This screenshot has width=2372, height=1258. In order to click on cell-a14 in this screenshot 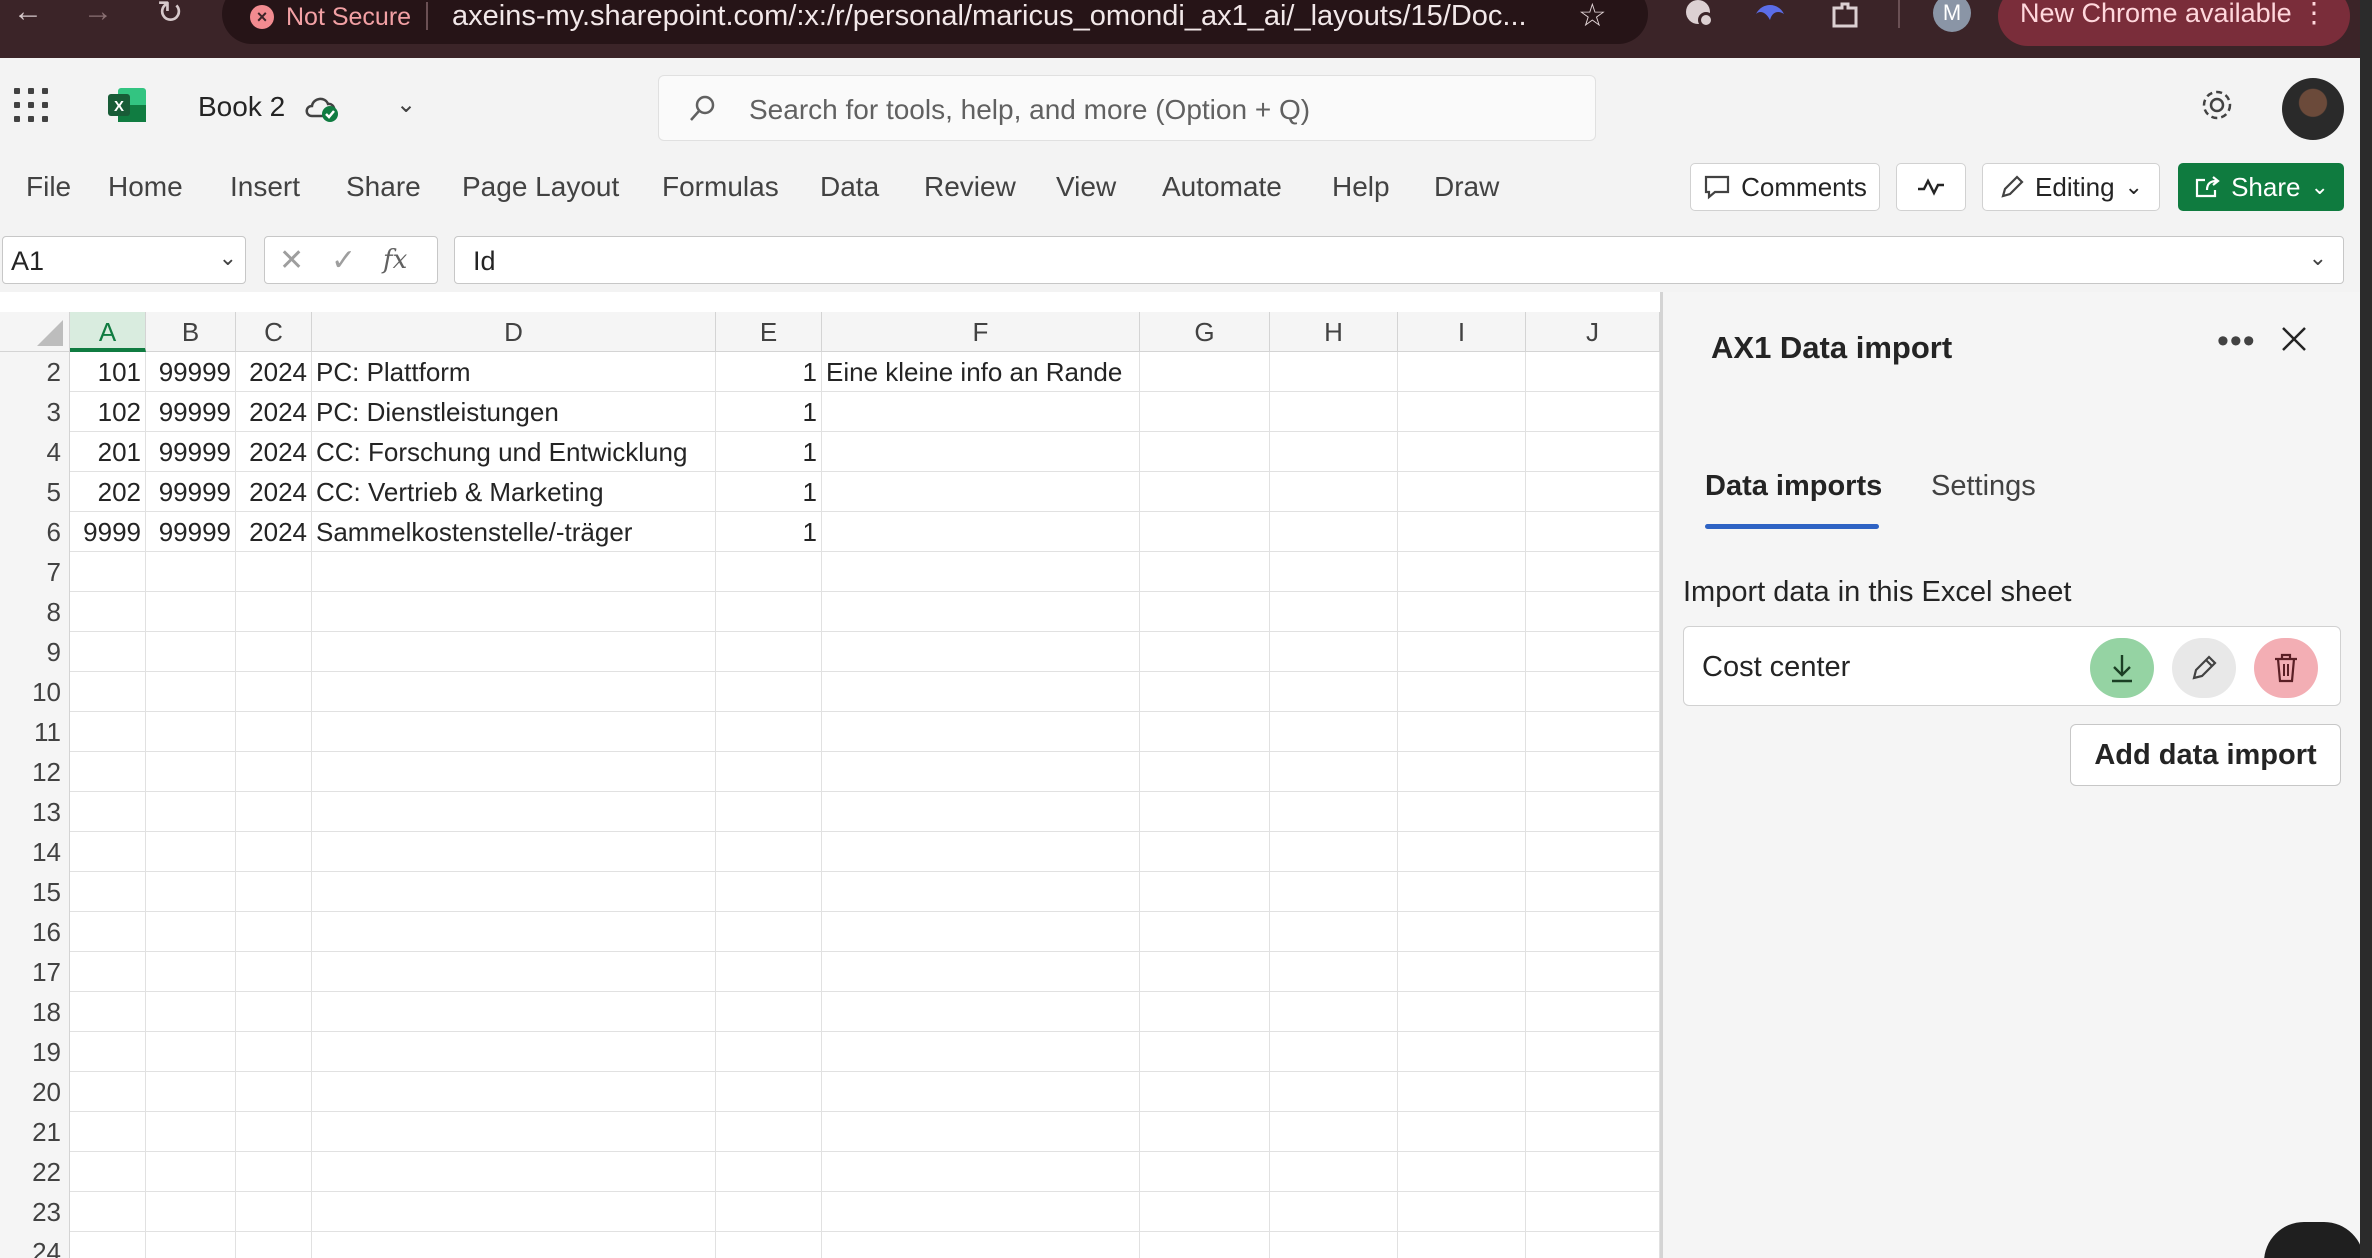, I will do `click(108, 852)`.